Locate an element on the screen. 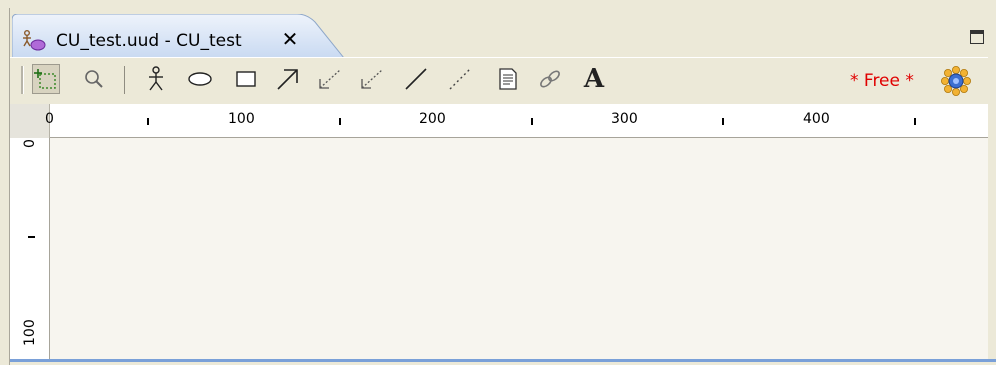 The image size is (996, 365). note-icon is located at coordinates (508, 79).